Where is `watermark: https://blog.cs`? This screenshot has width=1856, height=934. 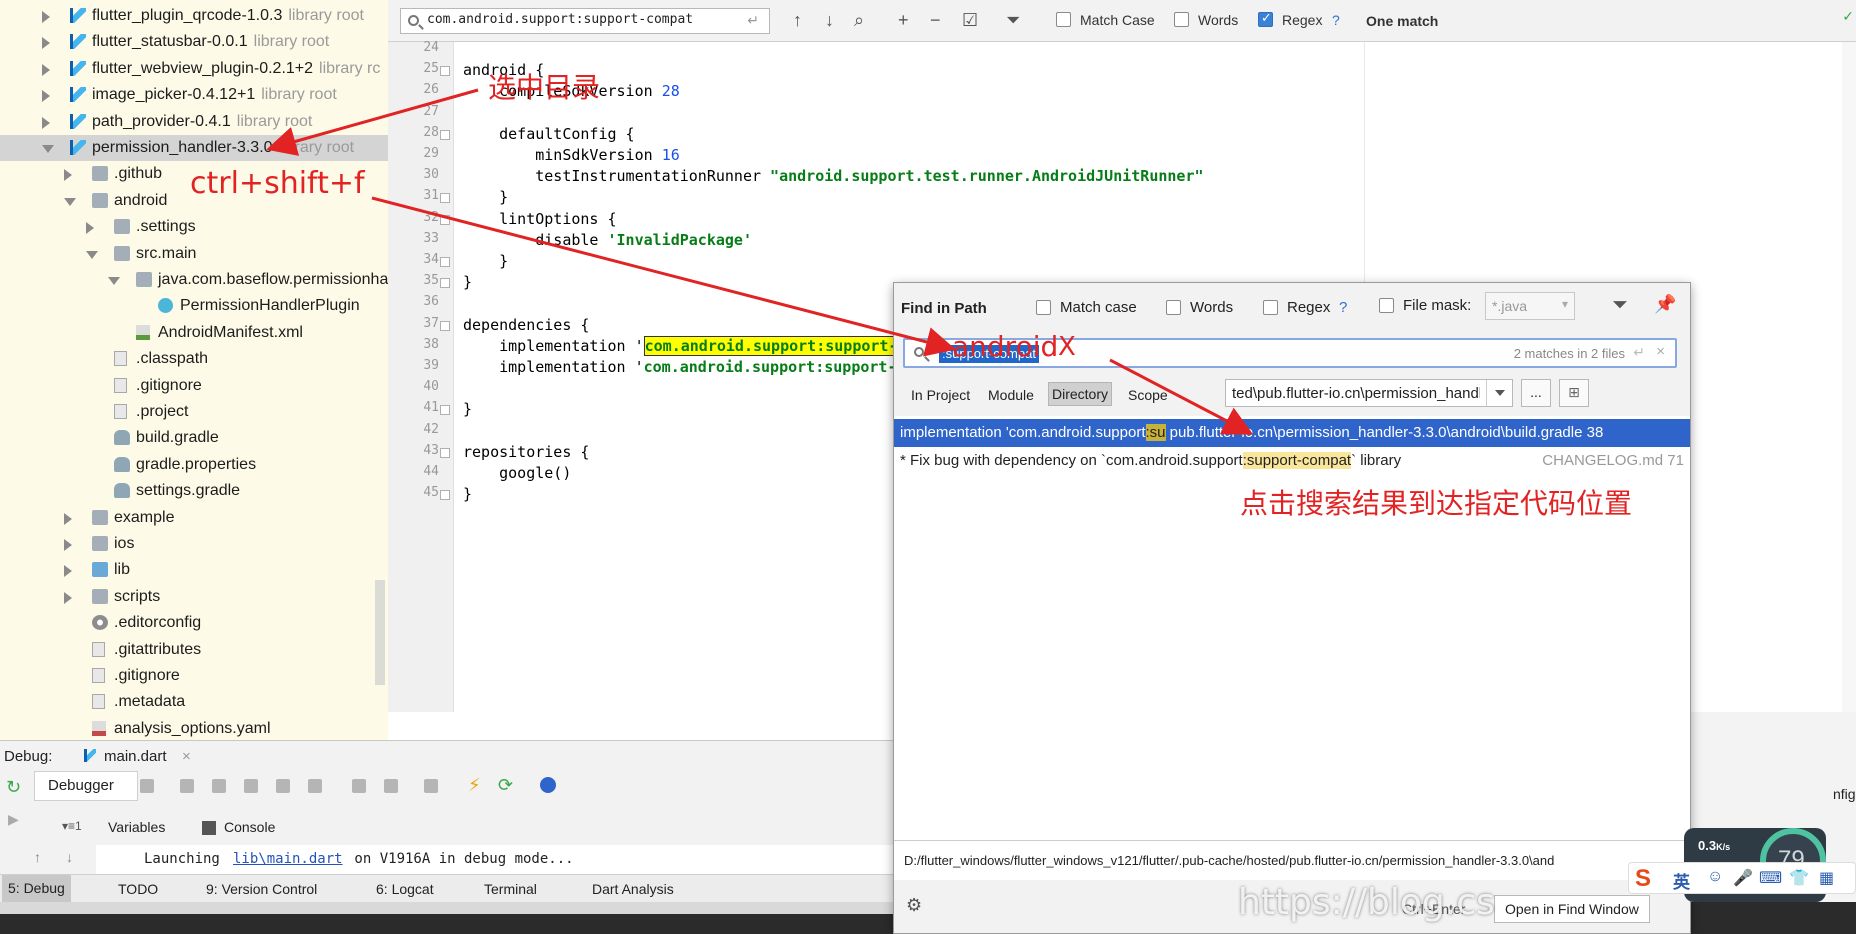
watermark: https://blog.cs is located at coordinates (1366, 902).